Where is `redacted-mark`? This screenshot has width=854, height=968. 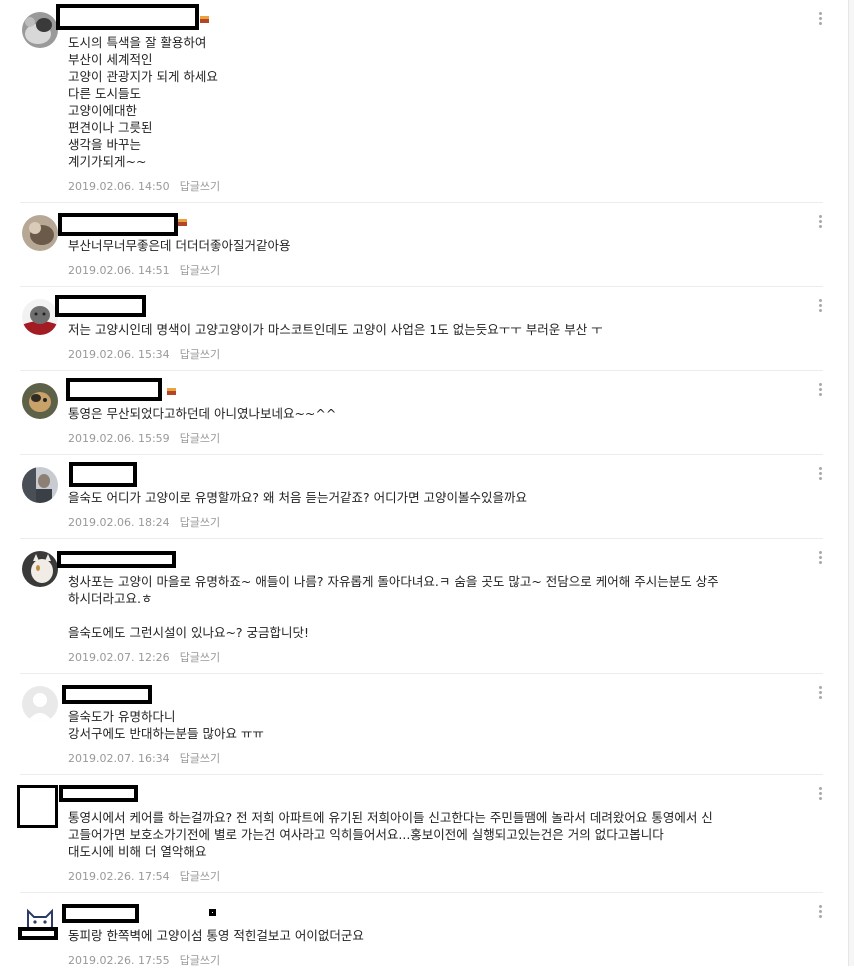
redacted-mark is located at coordinates (212, 912).